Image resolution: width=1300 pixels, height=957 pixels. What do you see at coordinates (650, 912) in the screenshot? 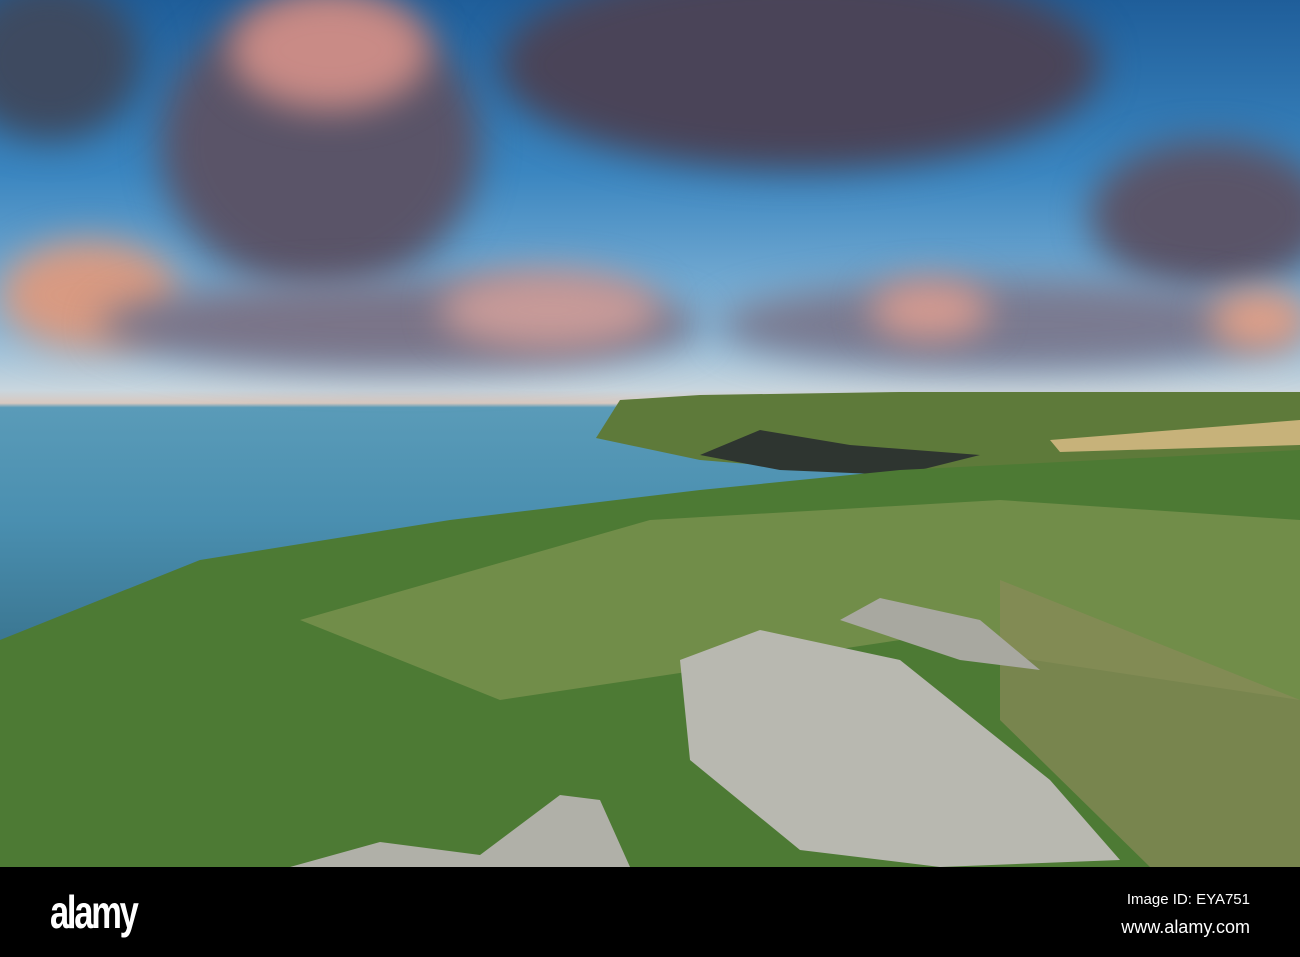
I see `watermark-bar: alamy Image ID: EYA751 www.alamy.com` at bounding box center [650, 912].